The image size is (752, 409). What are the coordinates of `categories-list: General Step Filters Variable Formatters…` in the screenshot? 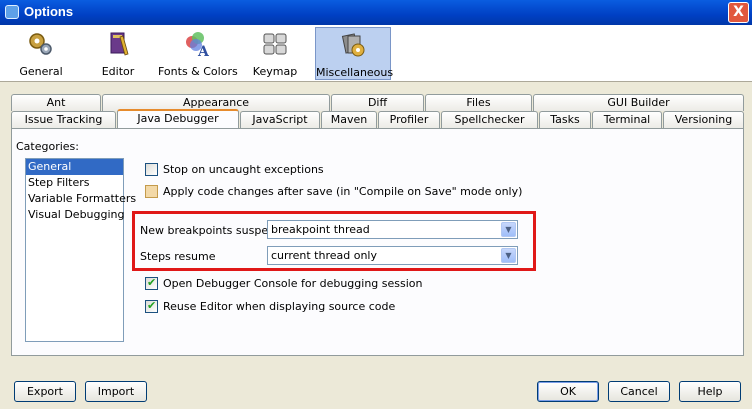 It's located at (80, 250).